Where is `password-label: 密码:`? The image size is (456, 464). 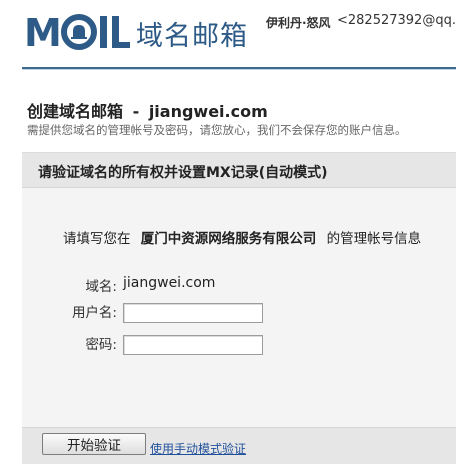
password-label: 密码: is located at coordinates (101, 345).